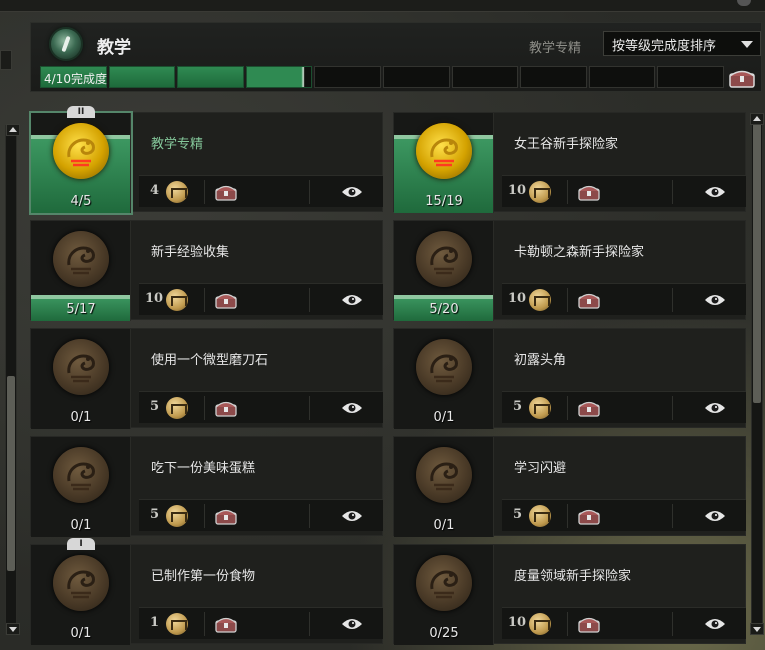 This screenshot has width=765, height=650. What do you see at coordinates (579, 252) in the screenshot?
I see `achievement-title: 卡勒顿之森新手探险家` at bounding box center [579, 252].